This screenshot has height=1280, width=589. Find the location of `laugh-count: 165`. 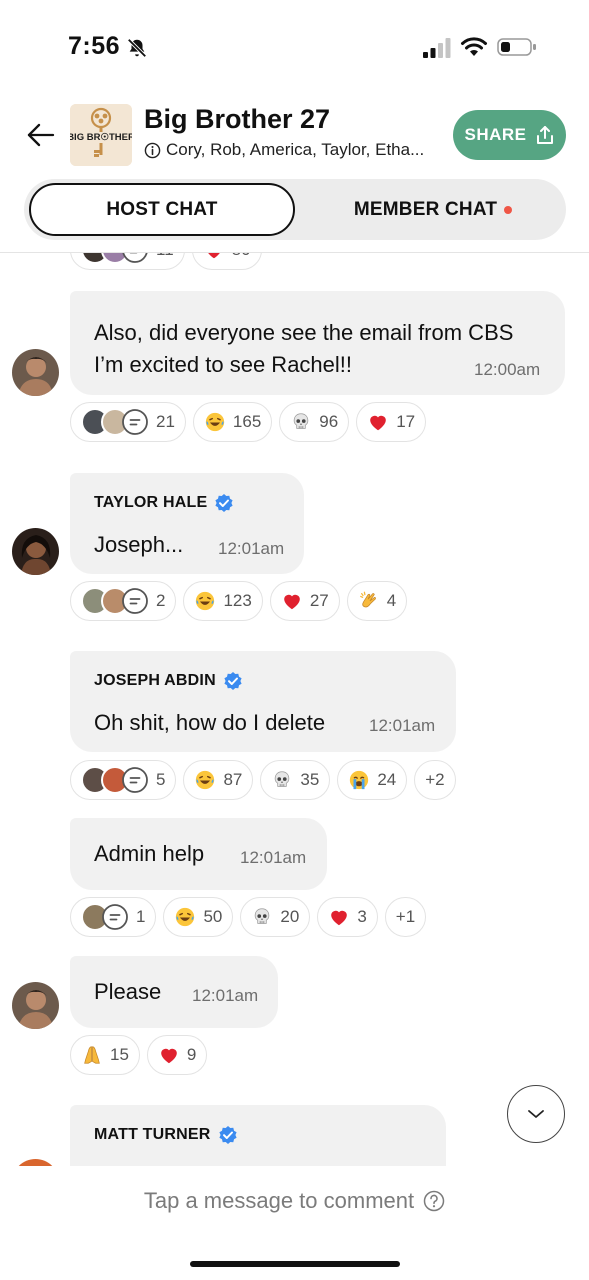

laugh-count: 165 is located at coordinates (247, 421).